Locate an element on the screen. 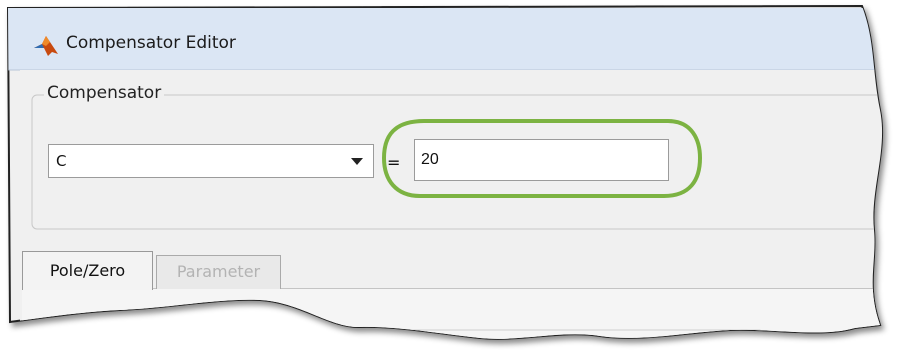 The image size is (898, 363). tab-parameter: Parameter is located at coordinates (218, 272).